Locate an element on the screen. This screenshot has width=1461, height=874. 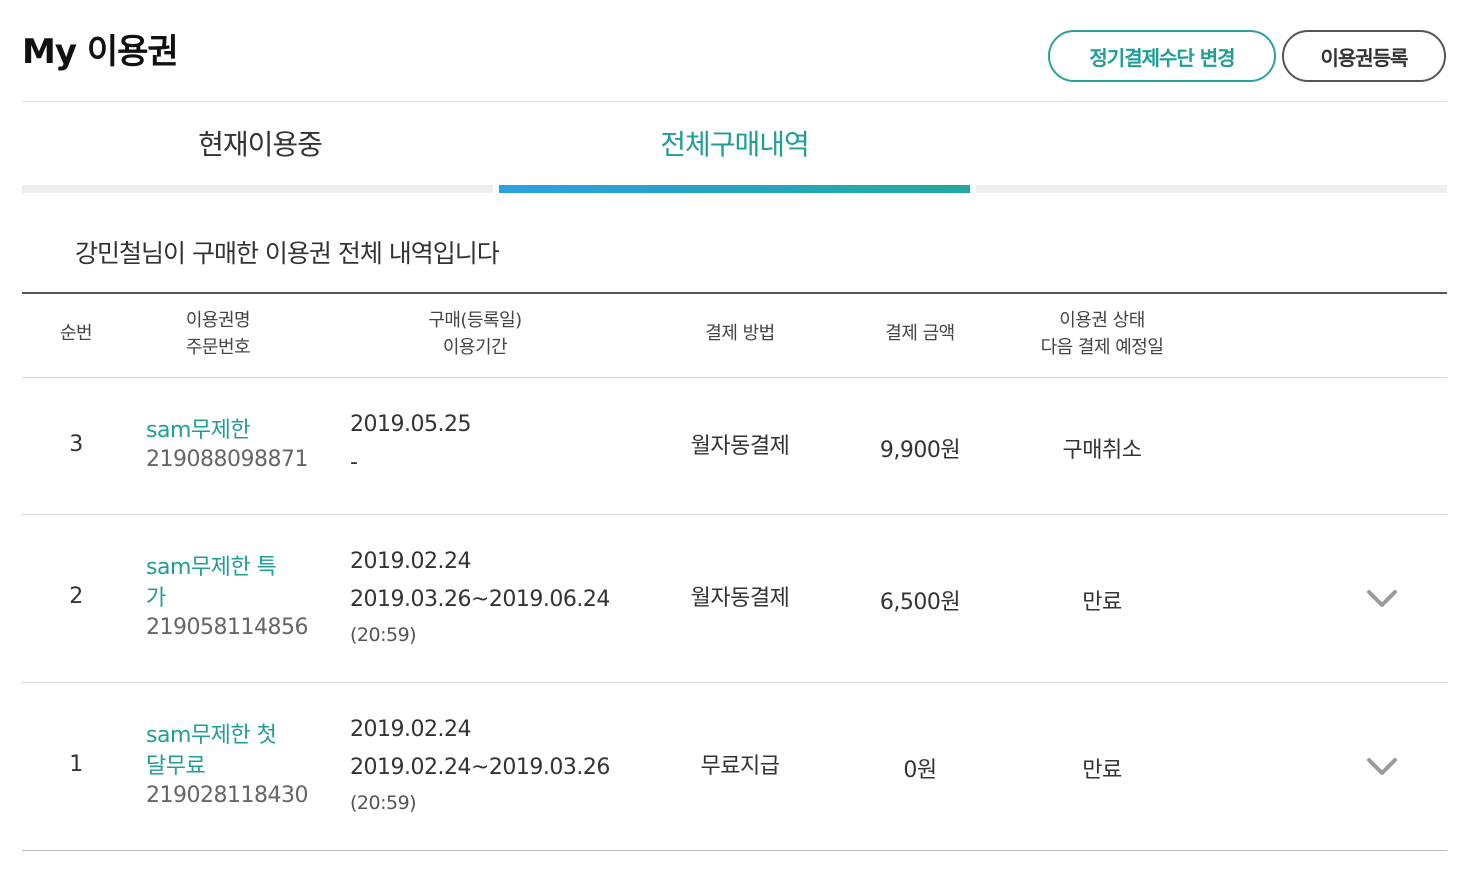
order-number: 219058114856 is located at coordinates (227, 627).